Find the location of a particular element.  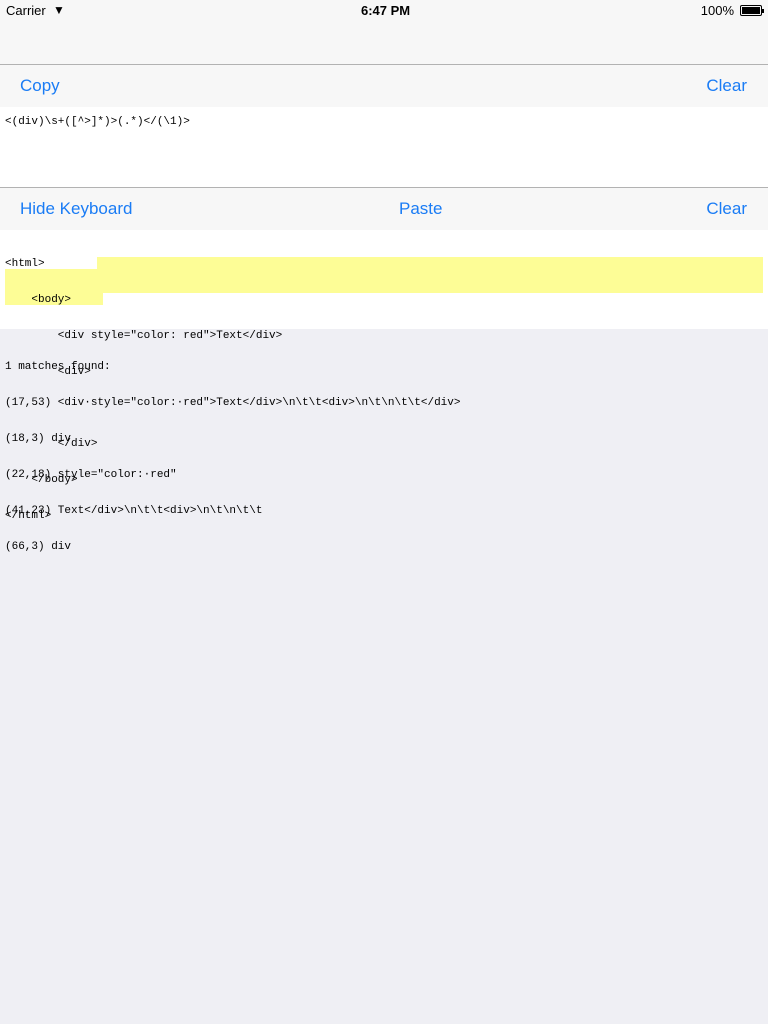

regex-toolbar: Copy Clear is located at coordinates (384, 86).